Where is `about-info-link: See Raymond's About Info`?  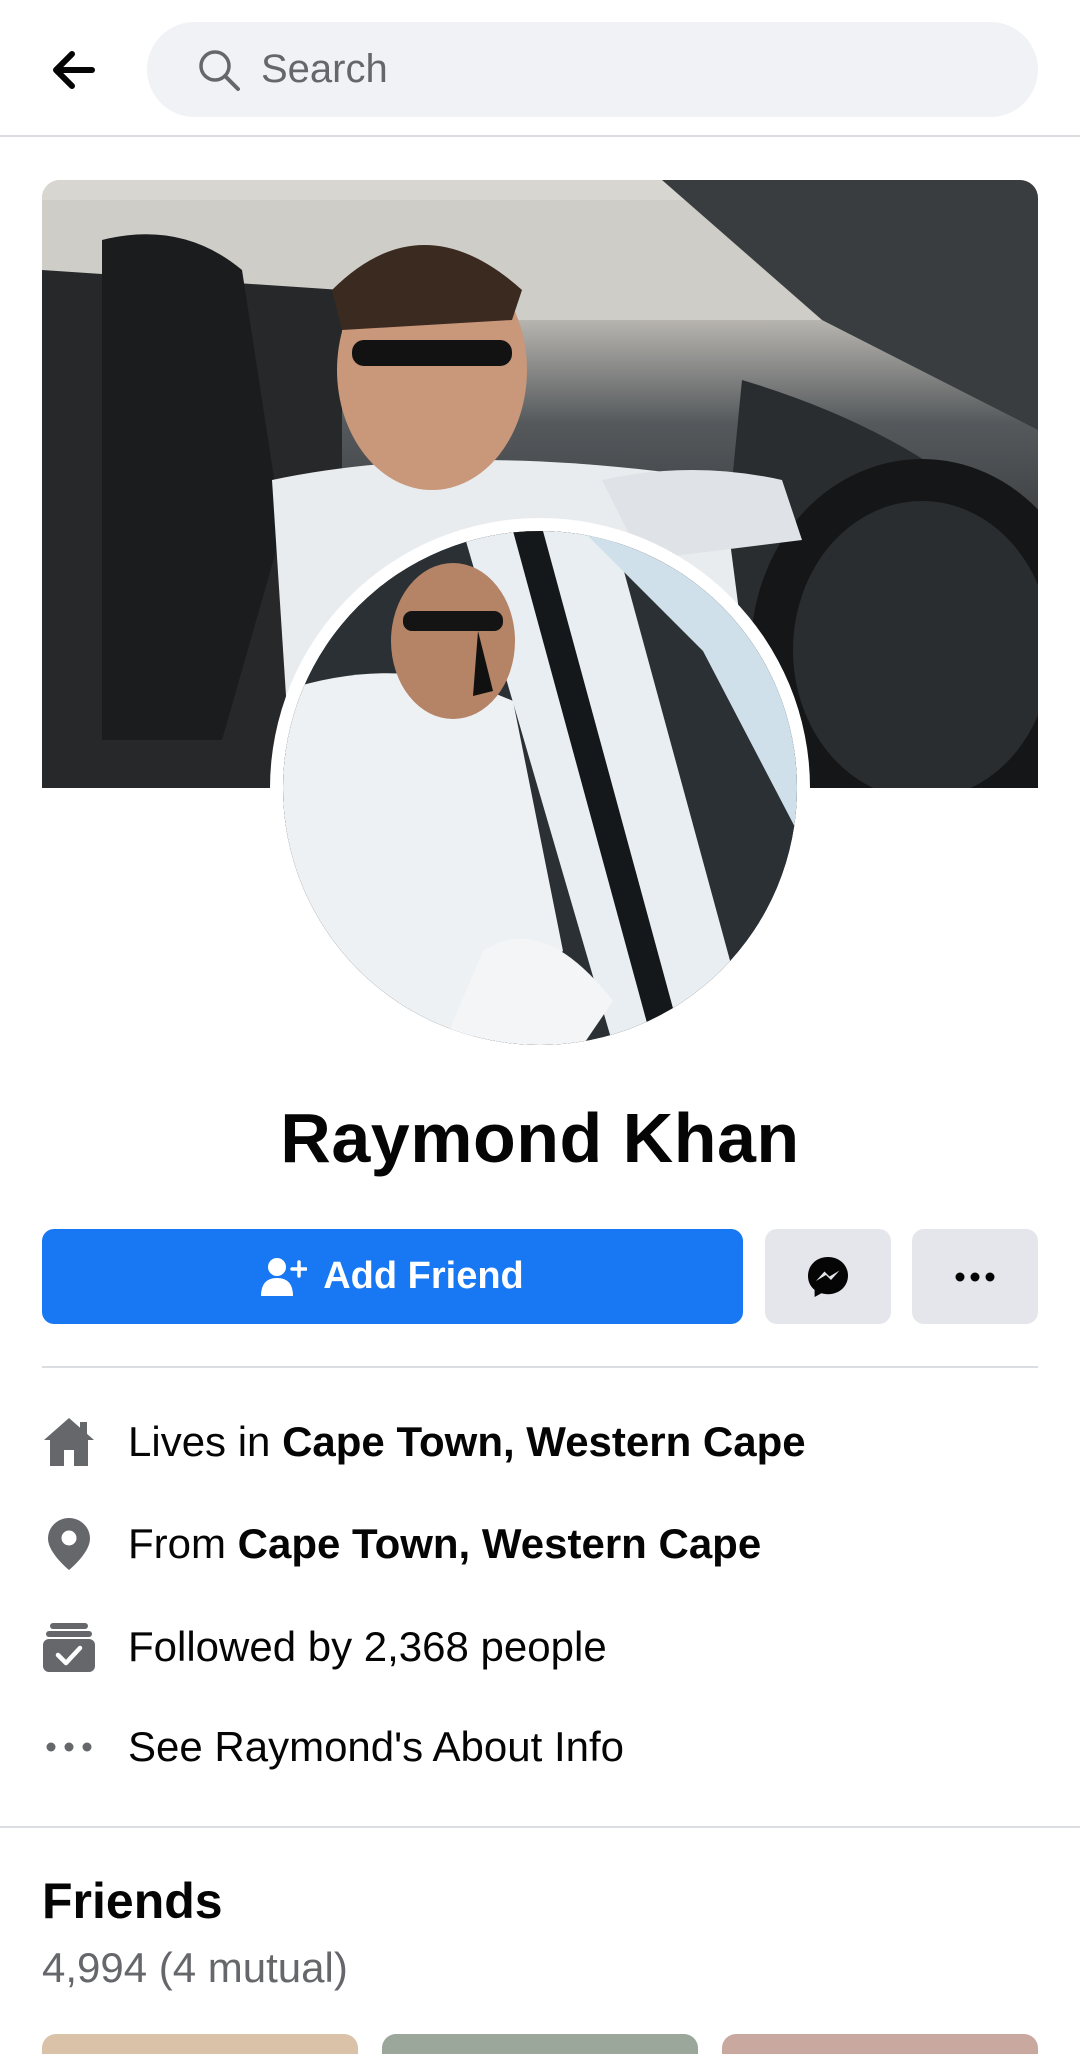
about-info-link: See Raymond's About Info is located at coordinates (376, 1747).